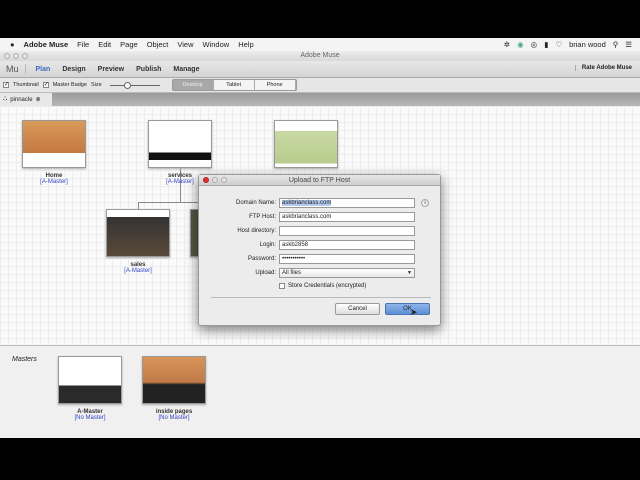 This screenshot has height=480, width=640. Describe the element at coordinates (38, 99) in the screenshot. I see `tab-close-icon: ⊗` at that location.